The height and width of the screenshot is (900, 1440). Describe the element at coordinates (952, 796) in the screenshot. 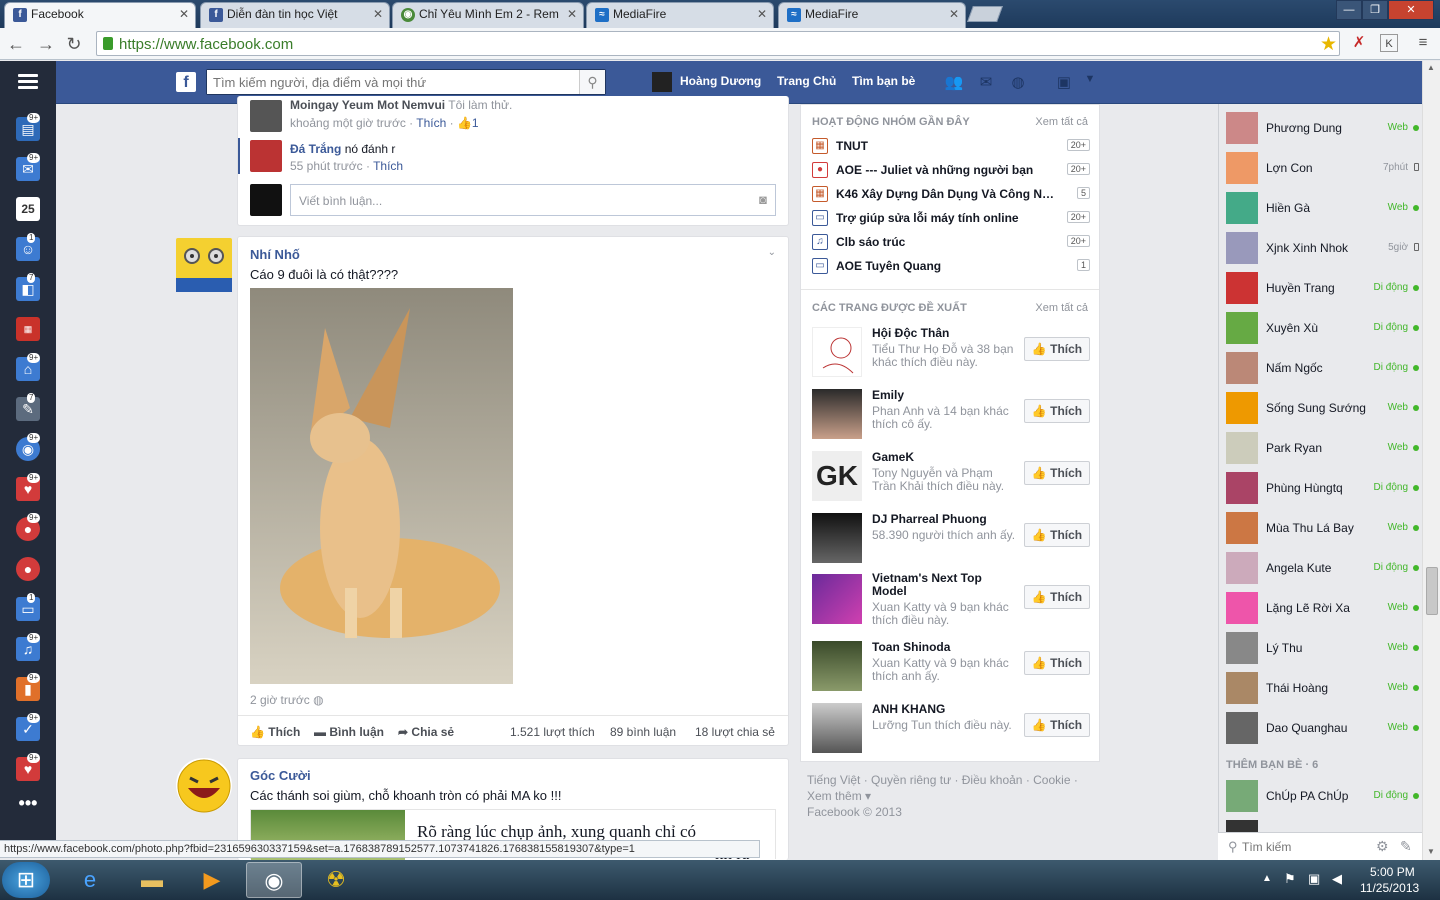

I see `footer-see-more-link: Xem thêm ▾` at that location.